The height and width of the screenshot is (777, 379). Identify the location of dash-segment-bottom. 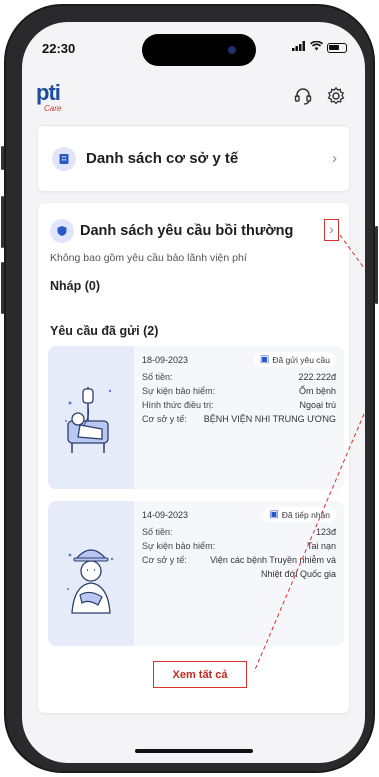
(309, 543).